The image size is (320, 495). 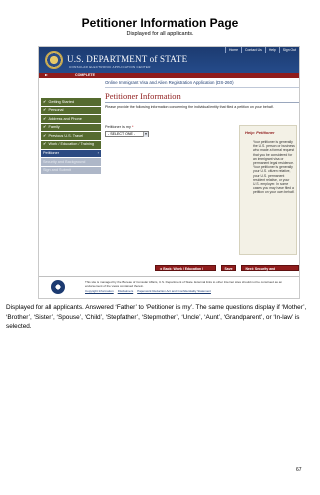 I want to click on sidebar-item-security-and-background: Security and Background, so click(x=71, y=162).